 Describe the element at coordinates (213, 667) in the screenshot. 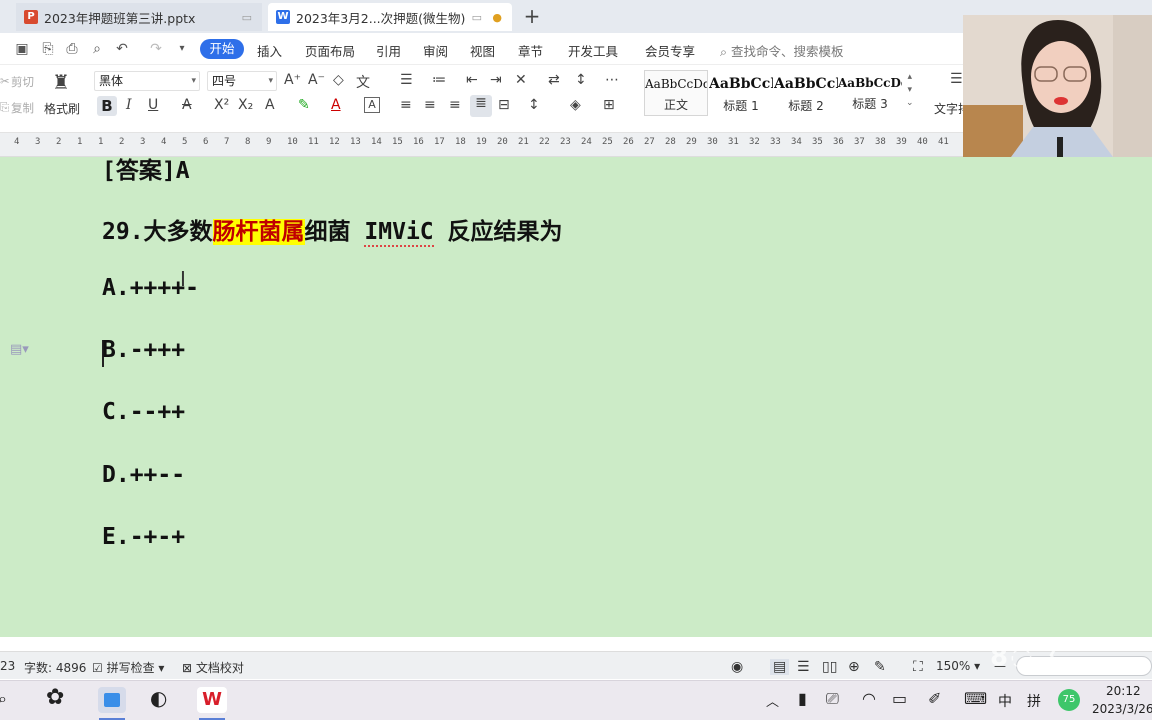

I see `doc-review-button: ⊠ 文档校对` at that location.